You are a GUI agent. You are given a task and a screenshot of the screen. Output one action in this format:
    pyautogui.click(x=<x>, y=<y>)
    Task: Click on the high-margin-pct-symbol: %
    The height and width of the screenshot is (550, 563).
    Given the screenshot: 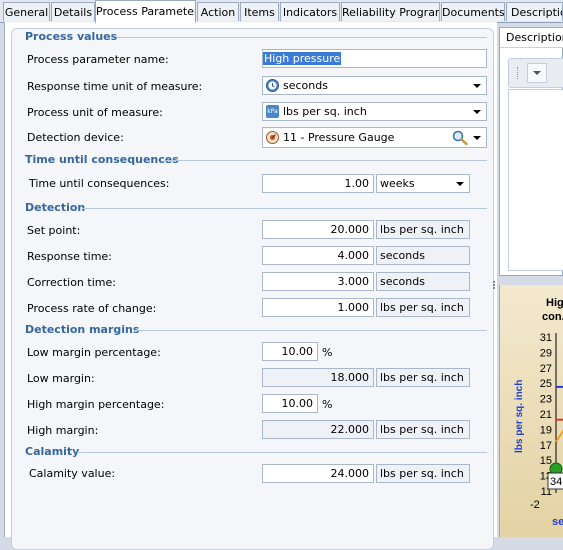 What is the action you would take?
    pyautogui.click(x=327, y=404)
    